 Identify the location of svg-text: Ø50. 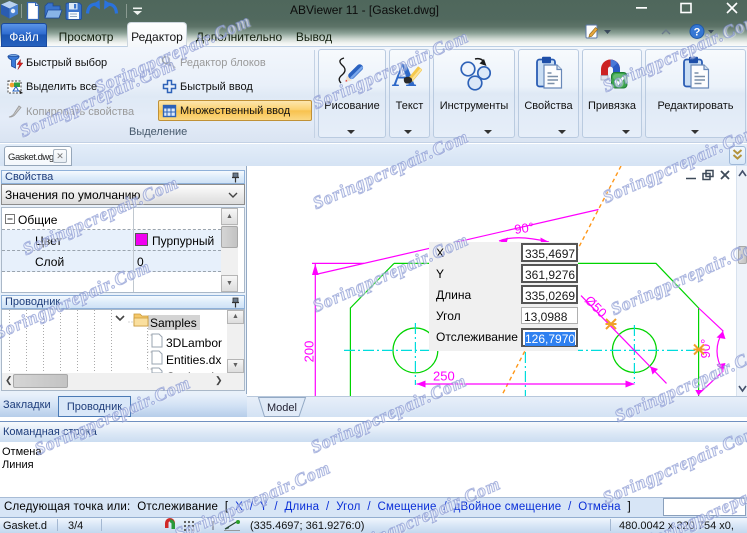
(596, 307).